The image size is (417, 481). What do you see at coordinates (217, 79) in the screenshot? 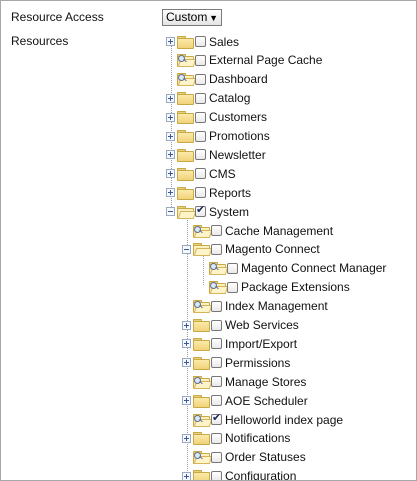
I see `tree-node: Dashboard` at bounding box center [217, 79].